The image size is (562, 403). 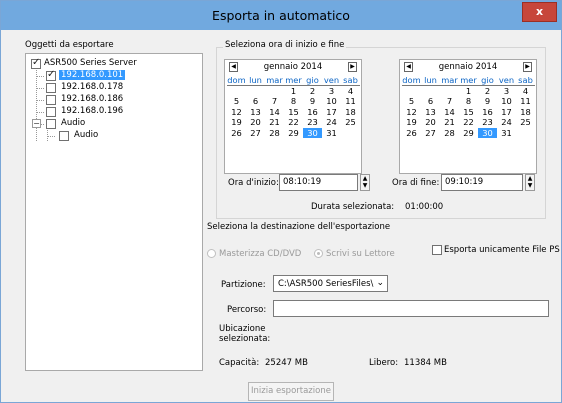 What do you see at coordinates (539, 12) in the screenshot?
I see `close-button: x` at bounding box center [539, 12].